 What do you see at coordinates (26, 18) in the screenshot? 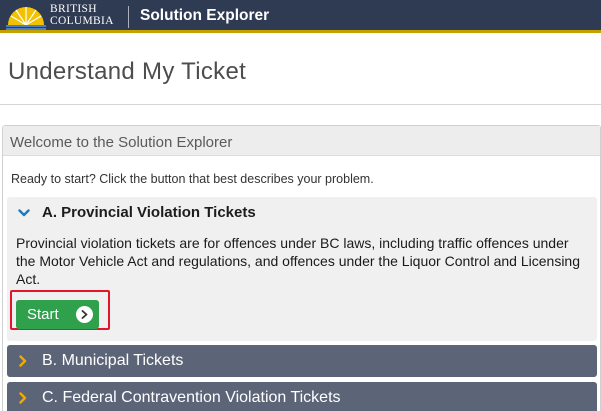
I see `sun-logo-icon` at bounding box center [26, 18].